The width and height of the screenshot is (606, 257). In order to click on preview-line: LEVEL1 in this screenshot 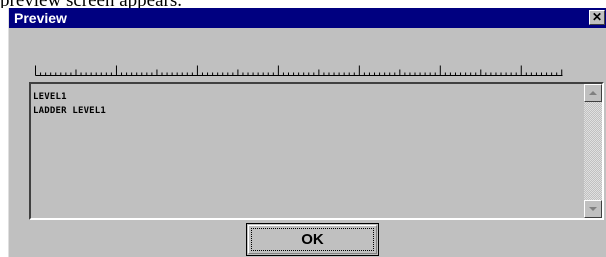, I will do `click(50, 97)`.